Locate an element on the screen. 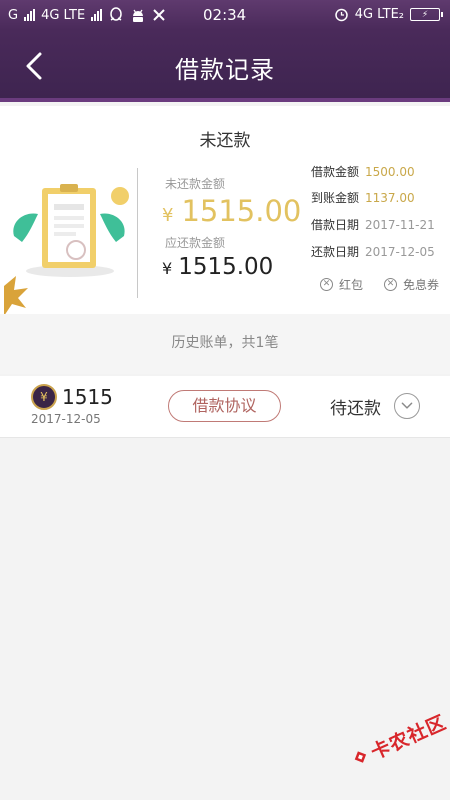 This screenshot has height=800, width=450. detail-value: 1137.00 is located at coordinates (390, 198).